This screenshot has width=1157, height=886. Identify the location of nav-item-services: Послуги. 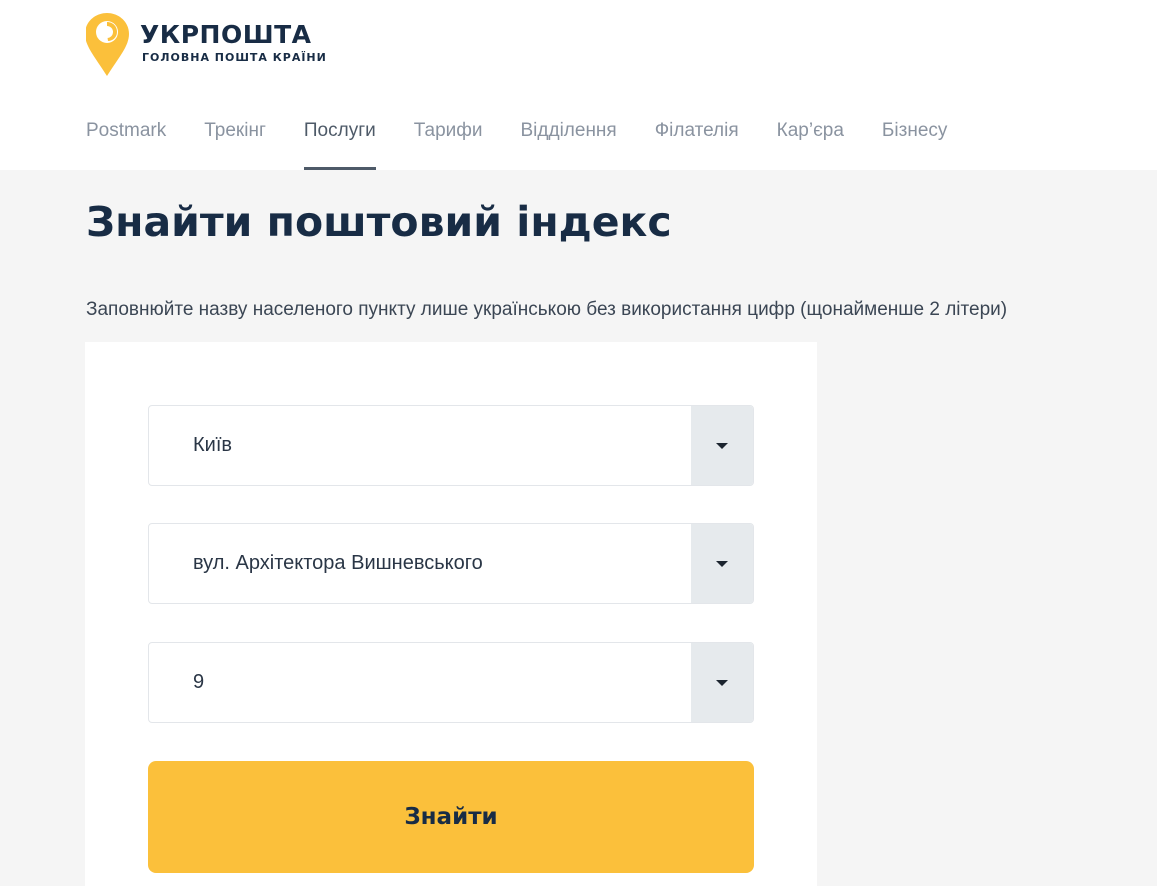
(339, 144).